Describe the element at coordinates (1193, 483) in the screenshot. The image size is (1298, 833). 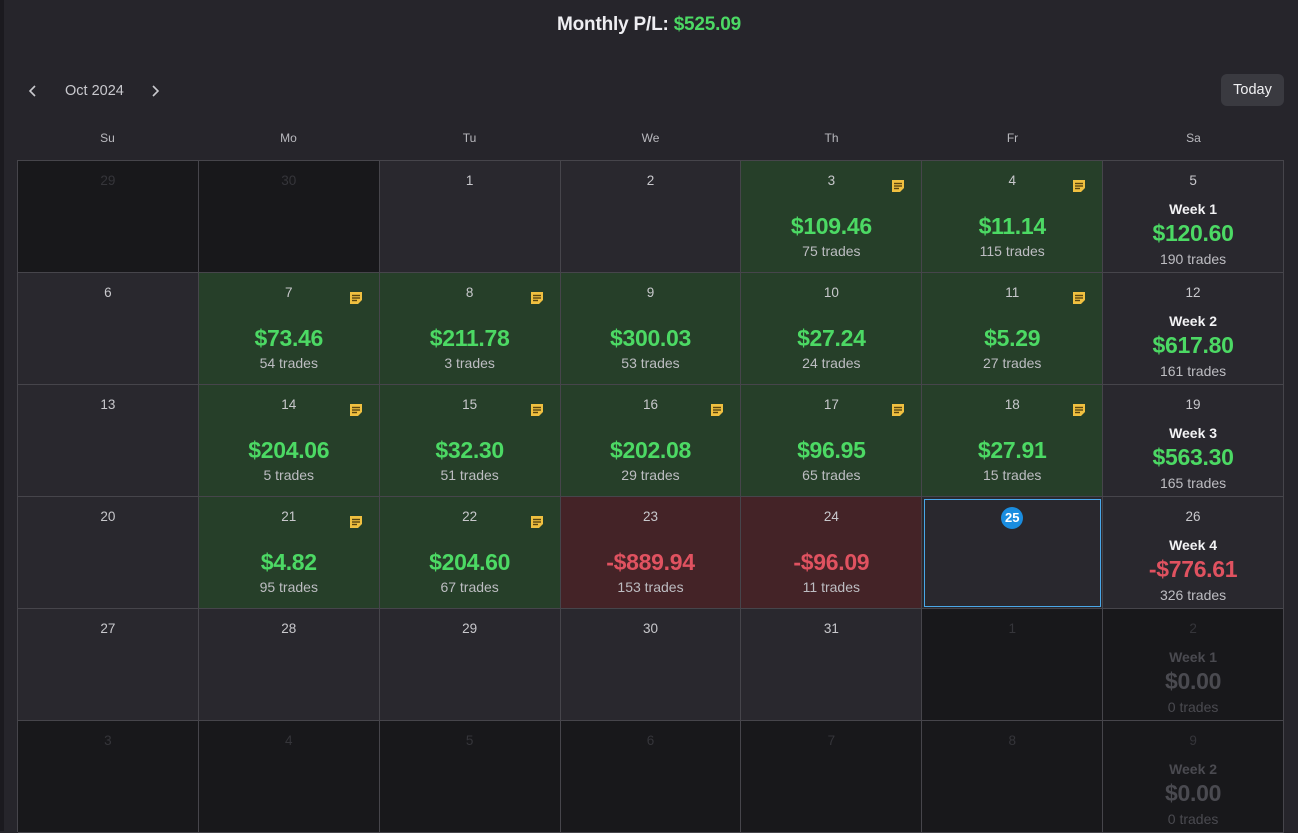
I see `week-trade-count: 165 trades` at that location.